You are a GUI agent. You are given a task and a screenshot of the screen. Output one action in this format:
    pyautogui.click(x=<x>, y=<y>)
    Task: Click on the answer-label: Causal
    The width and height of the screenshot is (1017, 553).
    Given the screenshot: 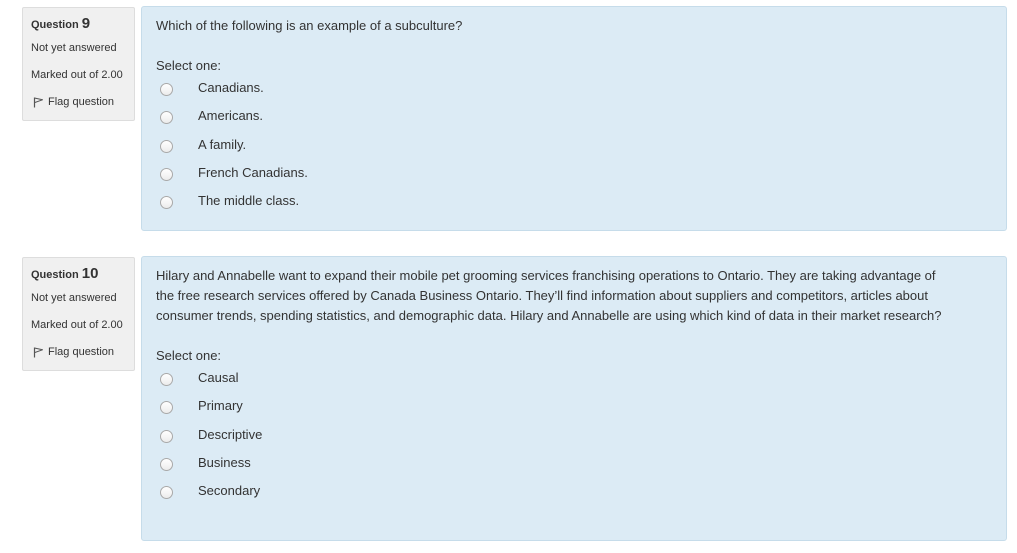 What is the action you would take?
    pyautogui.click(x=218, y=378)
    